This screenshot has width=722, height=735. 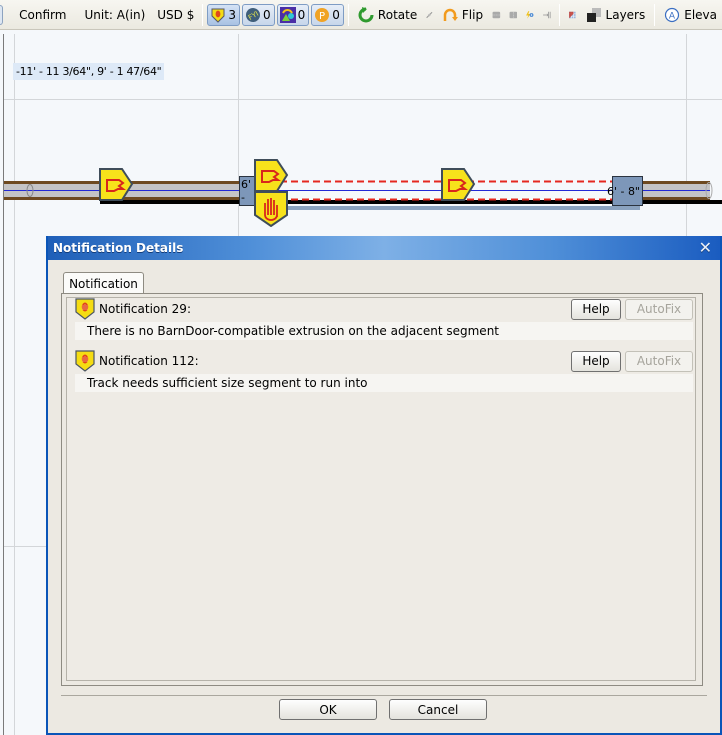 I want to click on tab-notification: Notification, so click(x=103, y=283).